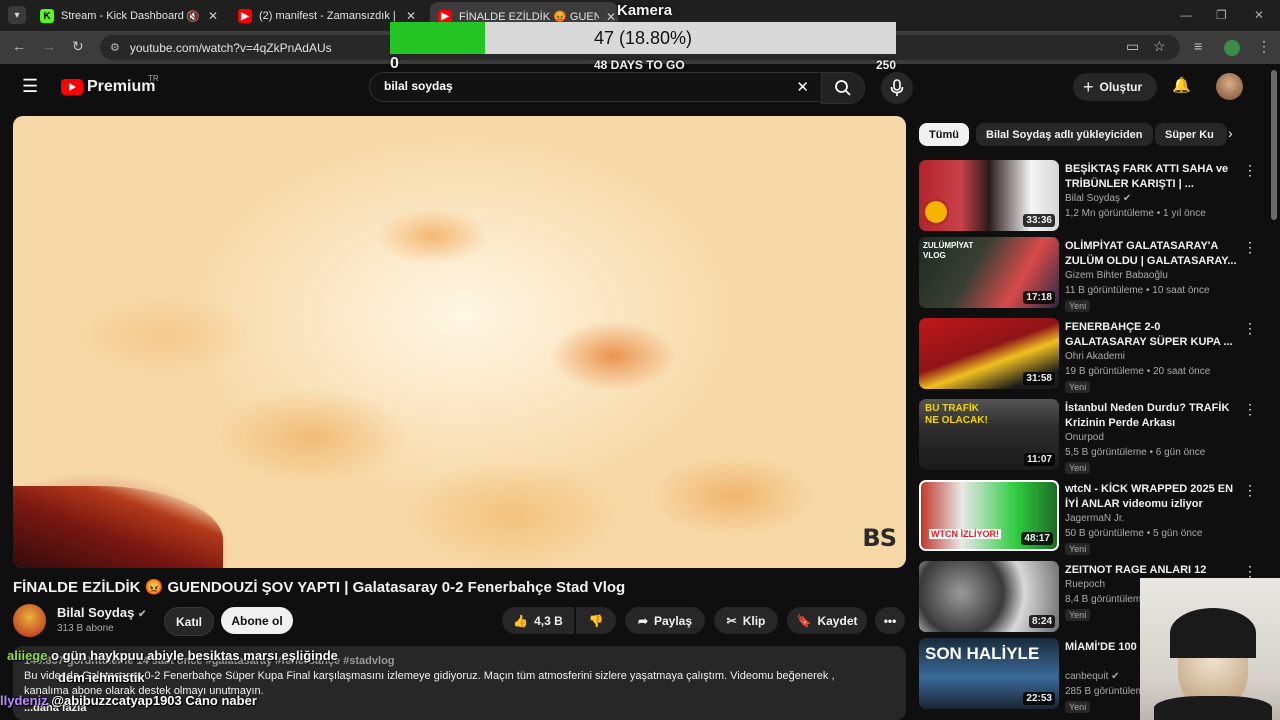 Image resolution: width=1280 pixels, height=720 pixels. I want to click on forward-icon: →, so click(49, 46).